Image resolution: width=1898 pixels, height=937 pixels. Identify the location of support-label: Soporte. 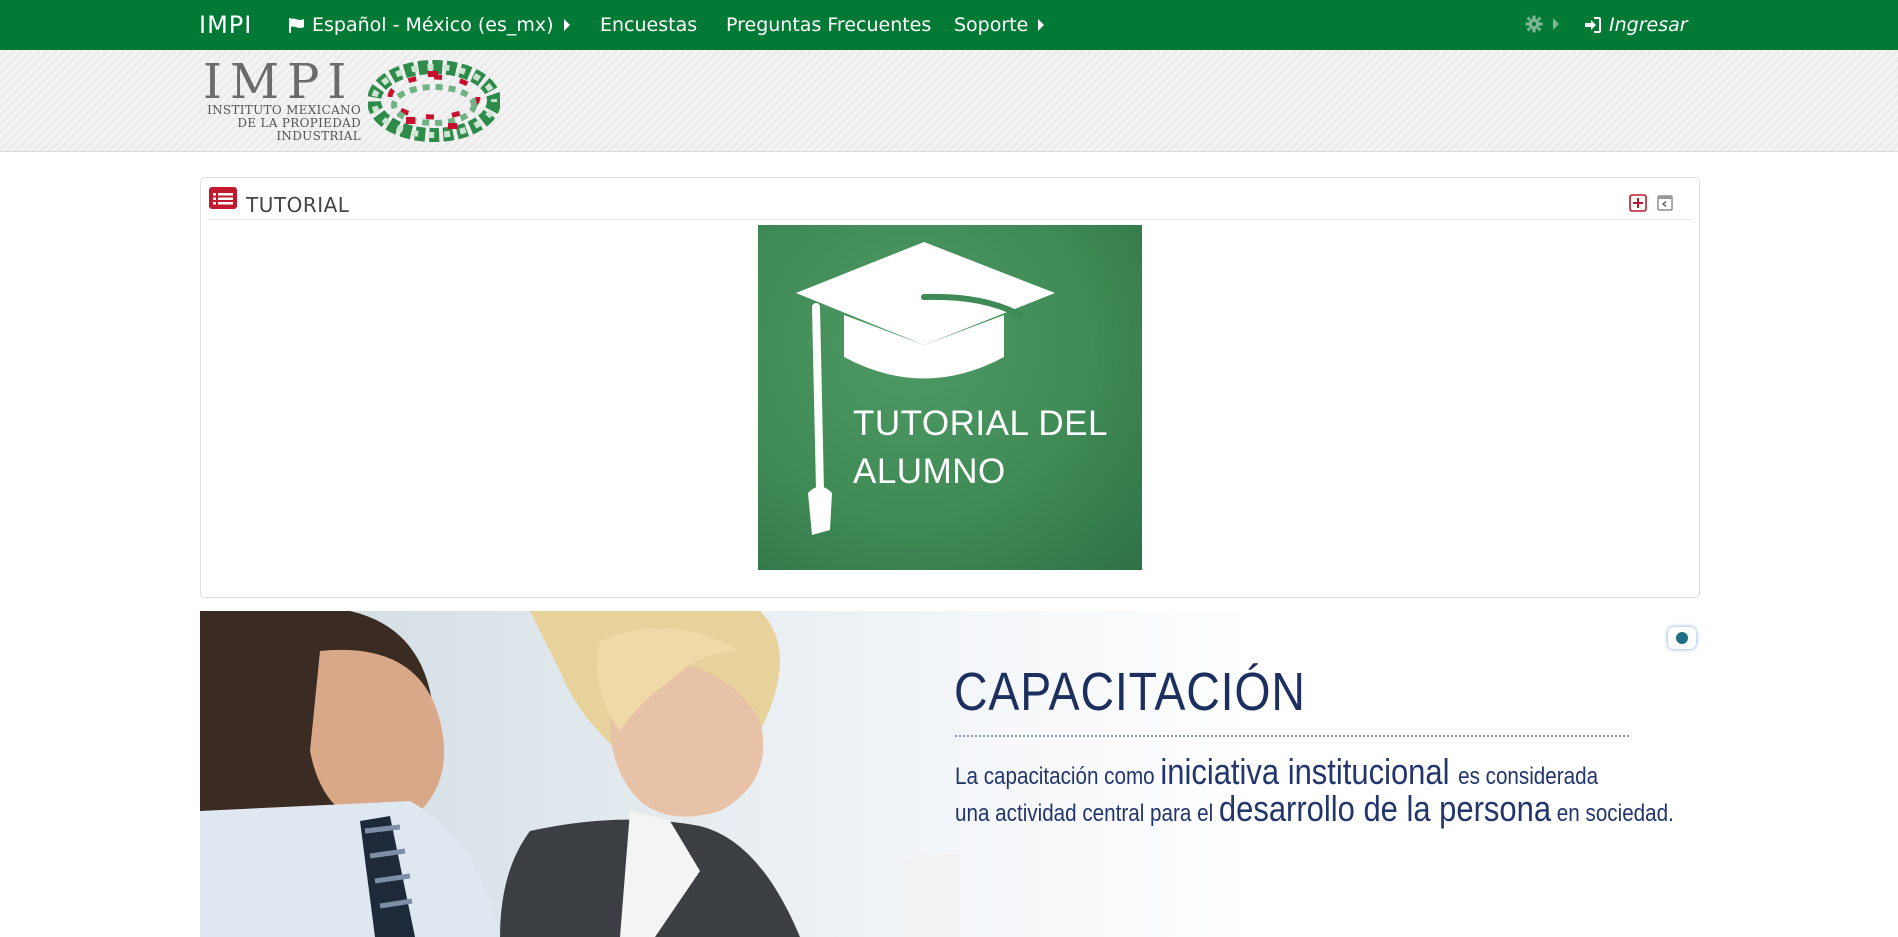
(991, 25).